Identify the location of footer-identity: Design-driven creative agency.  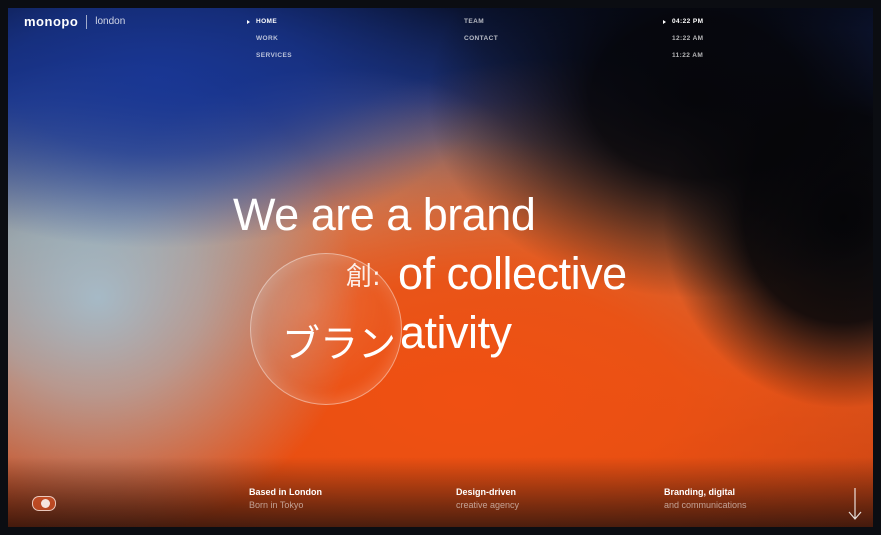
(487, 498).